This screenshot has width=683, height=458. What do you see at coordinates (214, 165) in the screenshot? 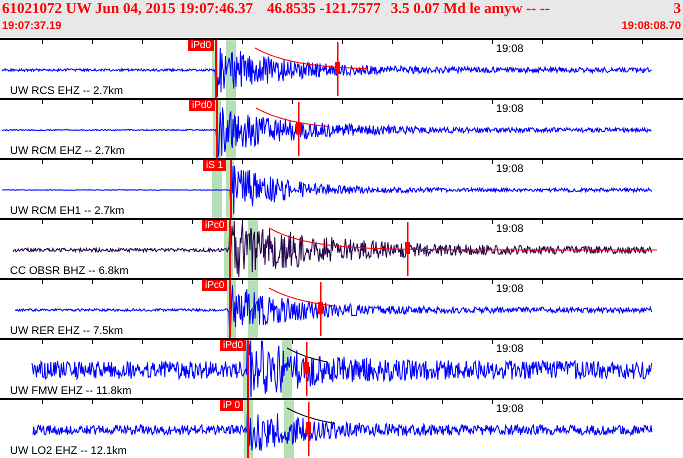
I see `pick-label: iS 1` at bounding box center [214, 165].